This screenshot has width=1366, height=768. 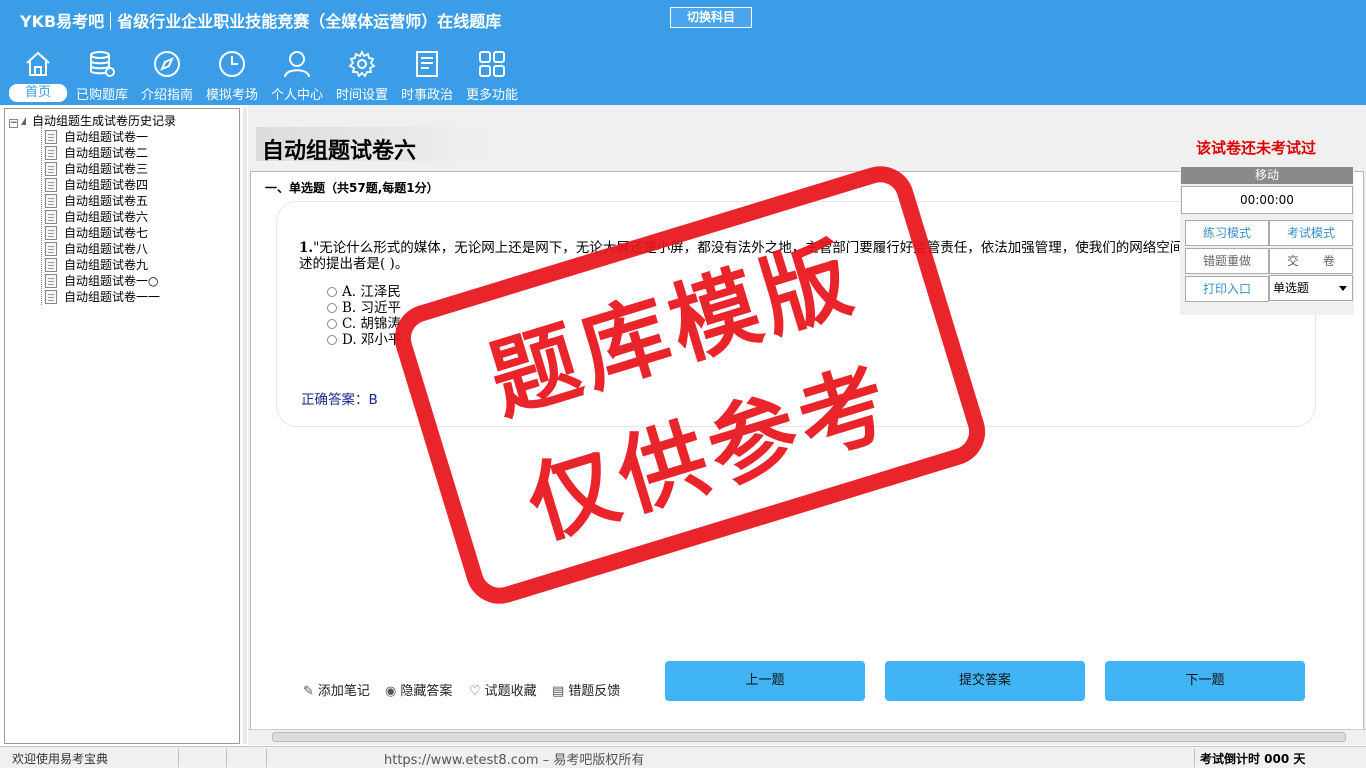 What do you see at coordinates (809, 737) in the screenshot?
I see `scrollbar-thumb` at bounding box center [809, 737].